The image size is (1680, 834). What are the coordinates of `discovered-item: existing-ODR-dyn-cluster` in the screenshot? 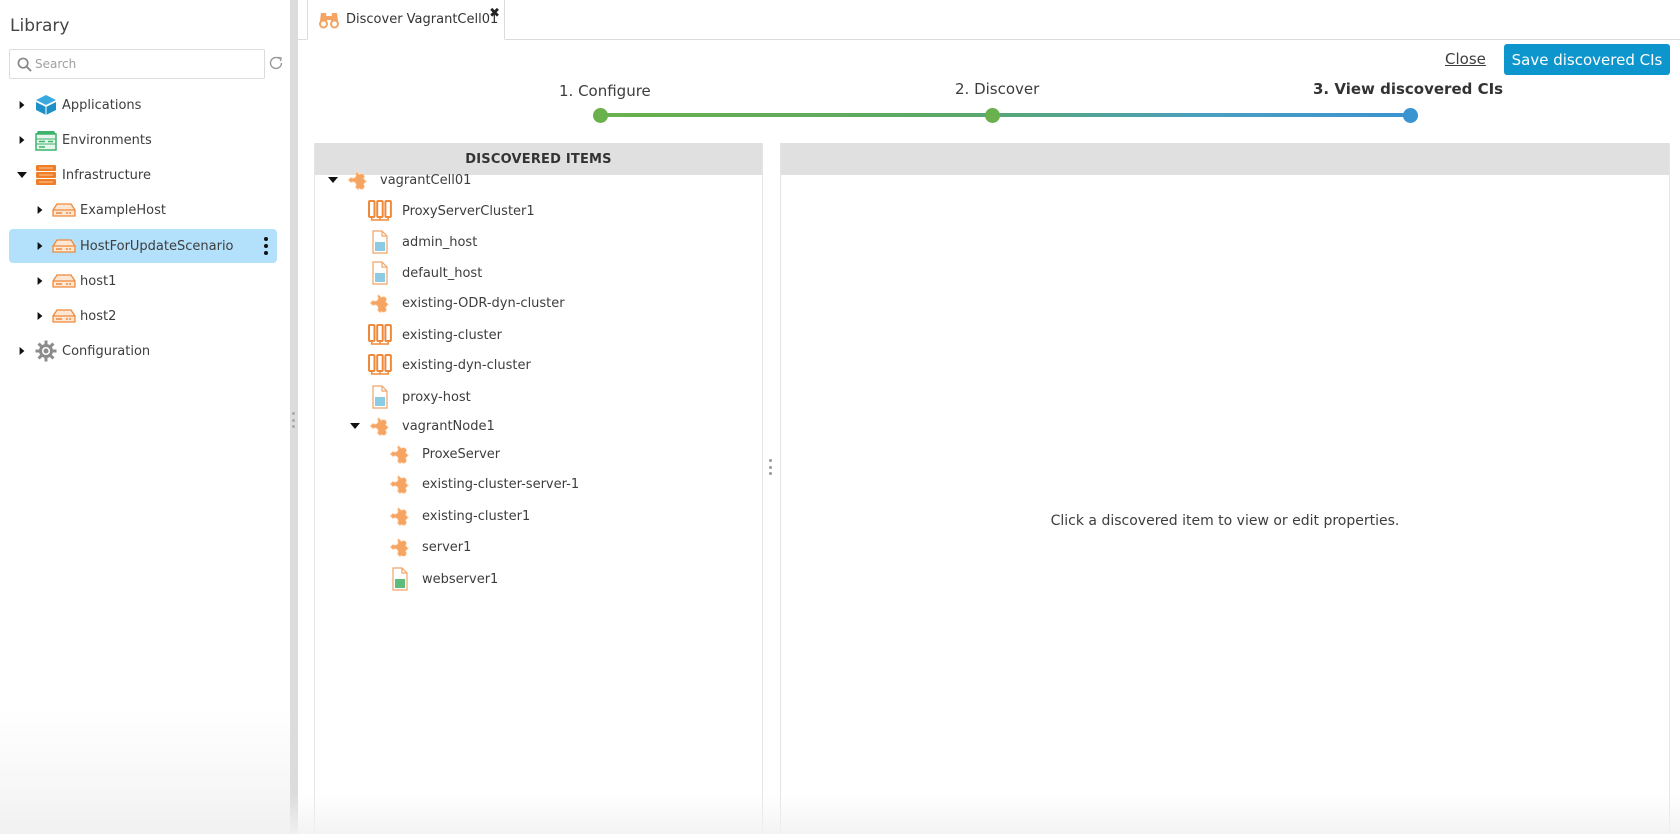 It's located at (466, 303).